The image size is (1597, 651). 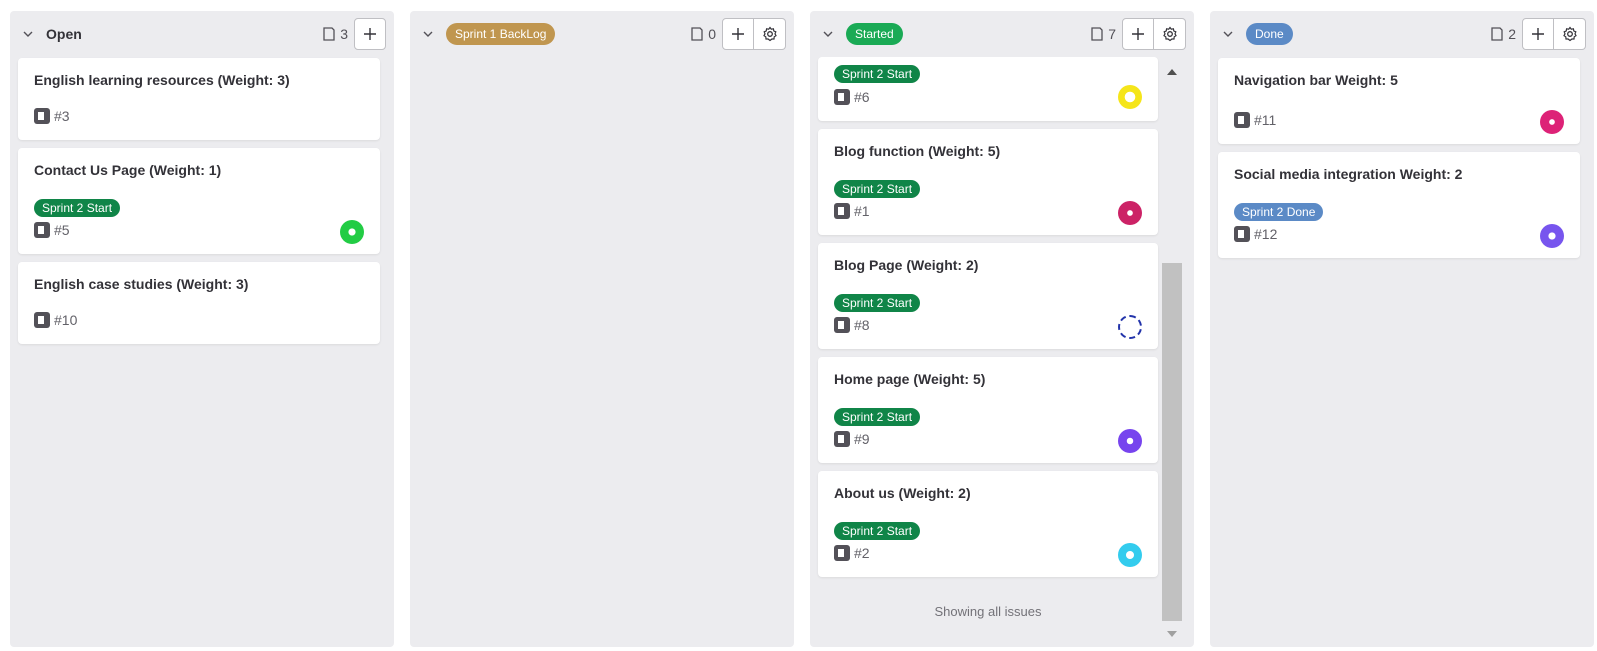 What do you see at coordinates (874, 34) in the screenshot?
I see `column-label: Started` at bounding box center [874, 34].